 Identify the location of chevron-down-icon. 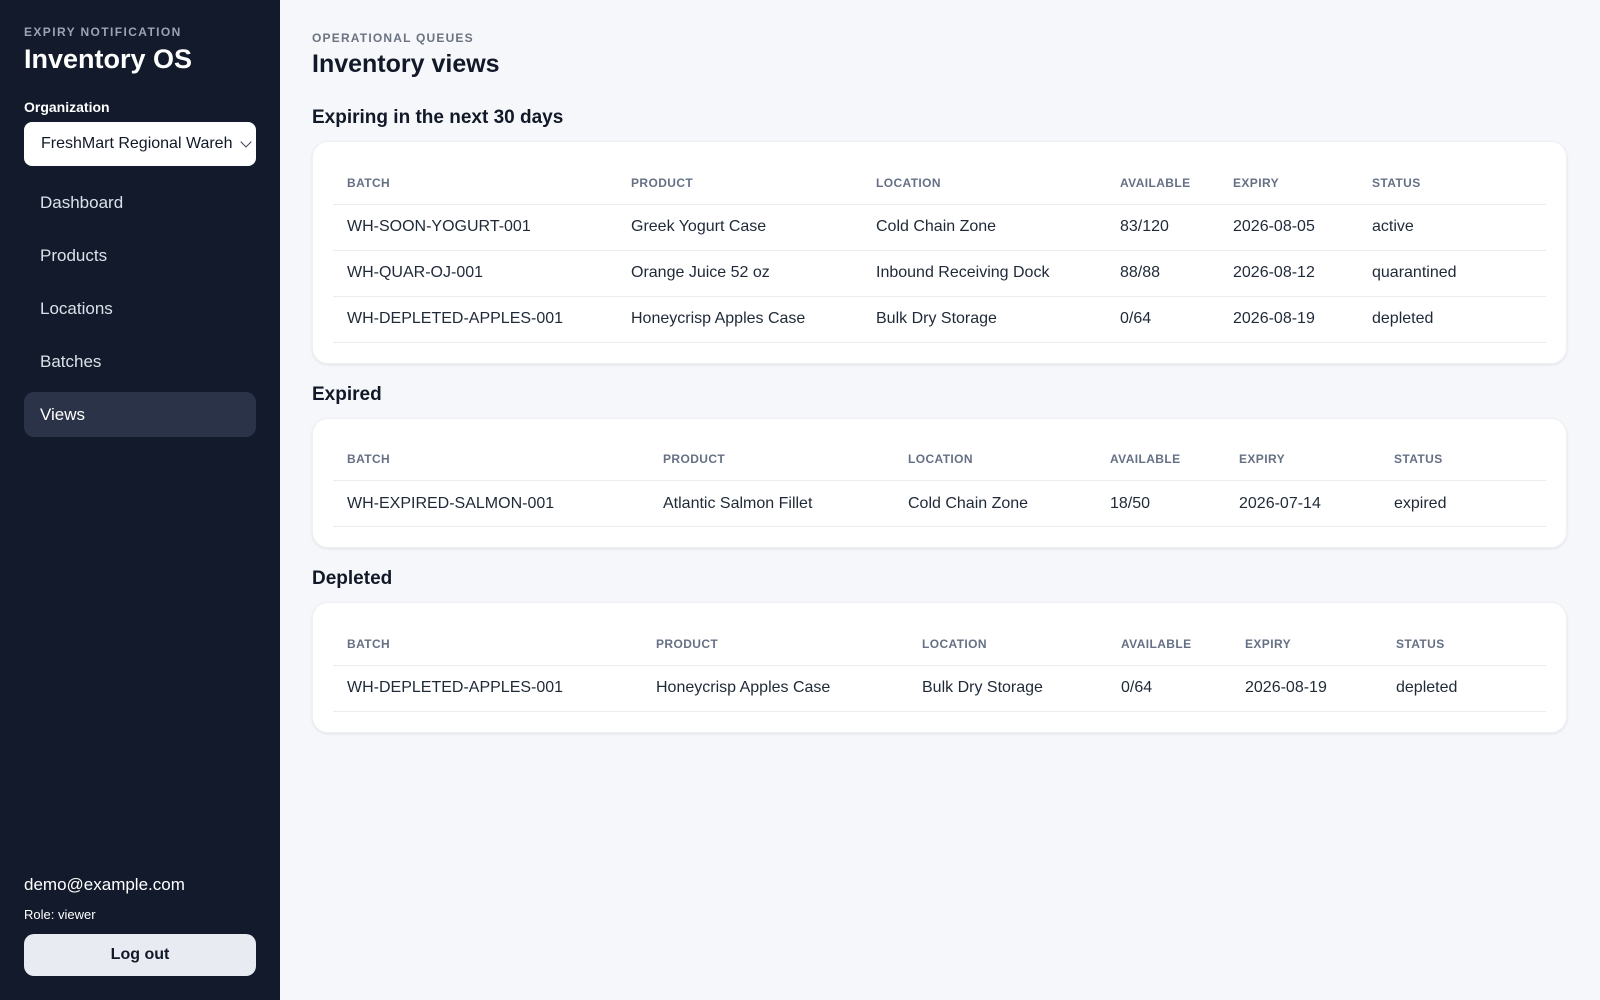
(246, 142).